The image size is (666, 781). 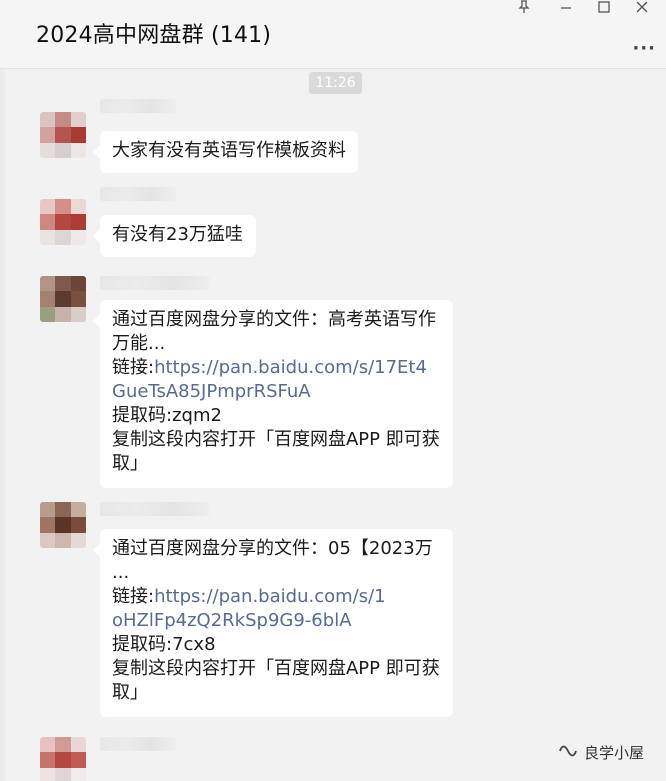 What do you see at coordinates (272, 548) in the screenshot?
I see `share-text-line: 通过百度网盘分享的文件：05【2023万` at bounding box center [272, 548].